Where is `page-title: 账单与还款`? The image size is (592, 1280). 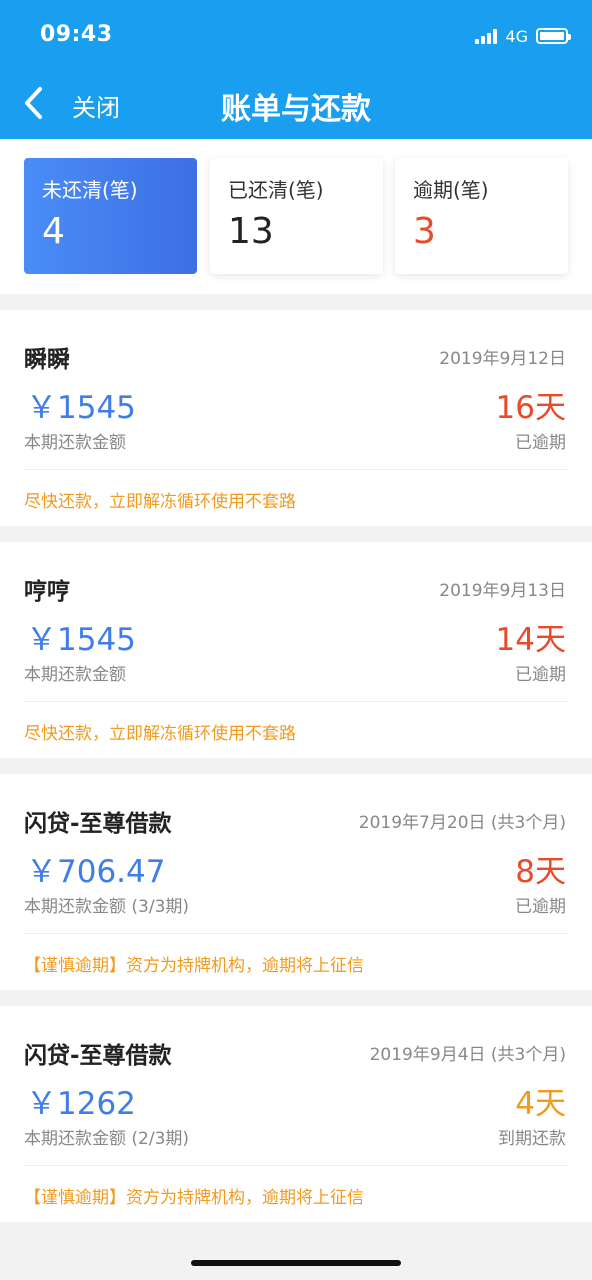
page-title: 账单与还款 is located at coordinates (296, 109).